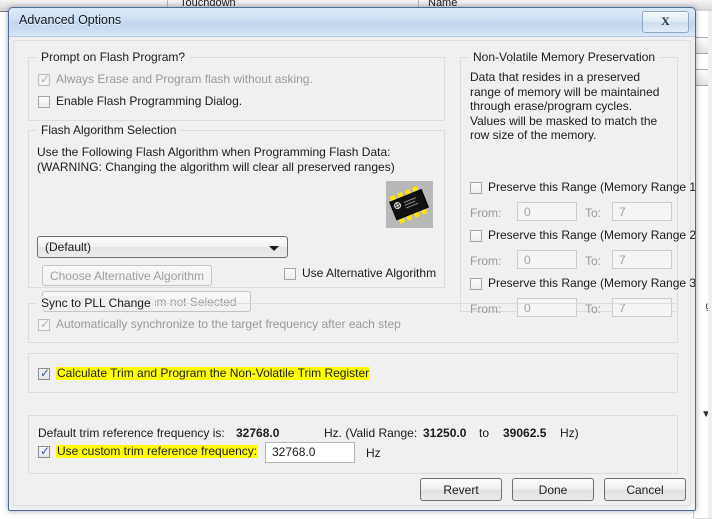  Describe the element at coordinates (70, 20) in the screenshot. I see `dialog-title: Advanced Options` at that location.